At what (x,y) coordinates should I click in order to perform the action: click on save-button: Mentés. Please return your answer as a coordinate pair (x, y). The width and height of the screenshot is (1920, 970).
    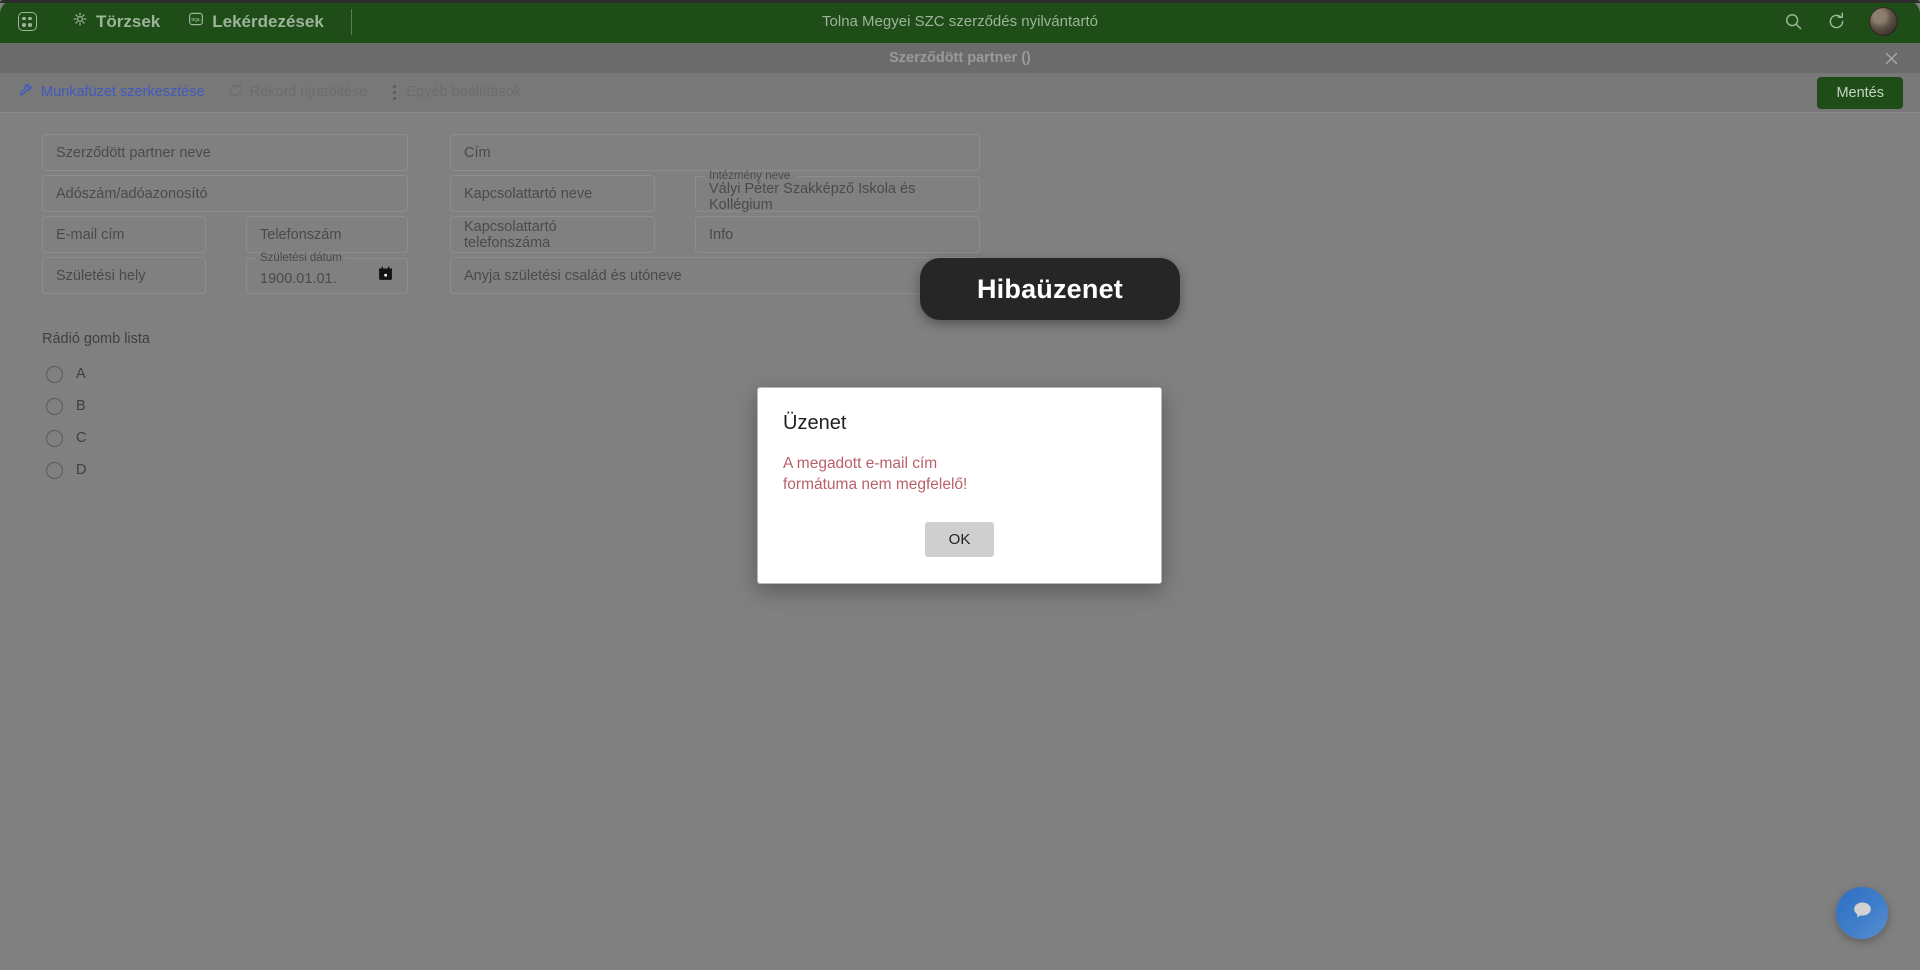
    Looking at the image, I should click on (1860, 92).